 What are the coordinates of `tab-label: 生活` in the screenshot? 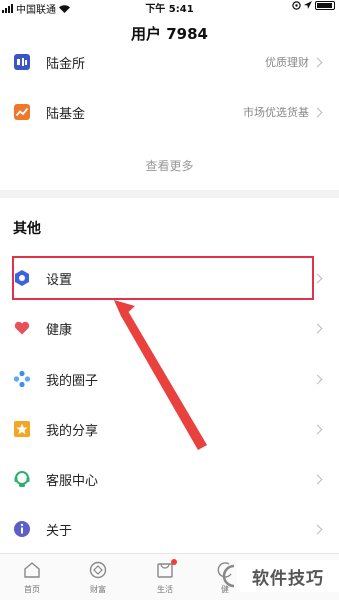 It's located at (165, 589).